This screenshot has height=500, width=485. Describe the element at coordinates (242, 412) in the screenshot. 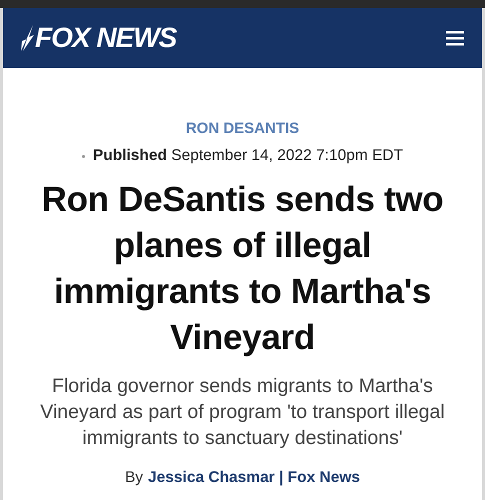

I see `subheadline: Florida governor sends migrants to Martha's Vineyard as part of program 'to transport illegal immigrants to sanctuary destinations'` at that location.